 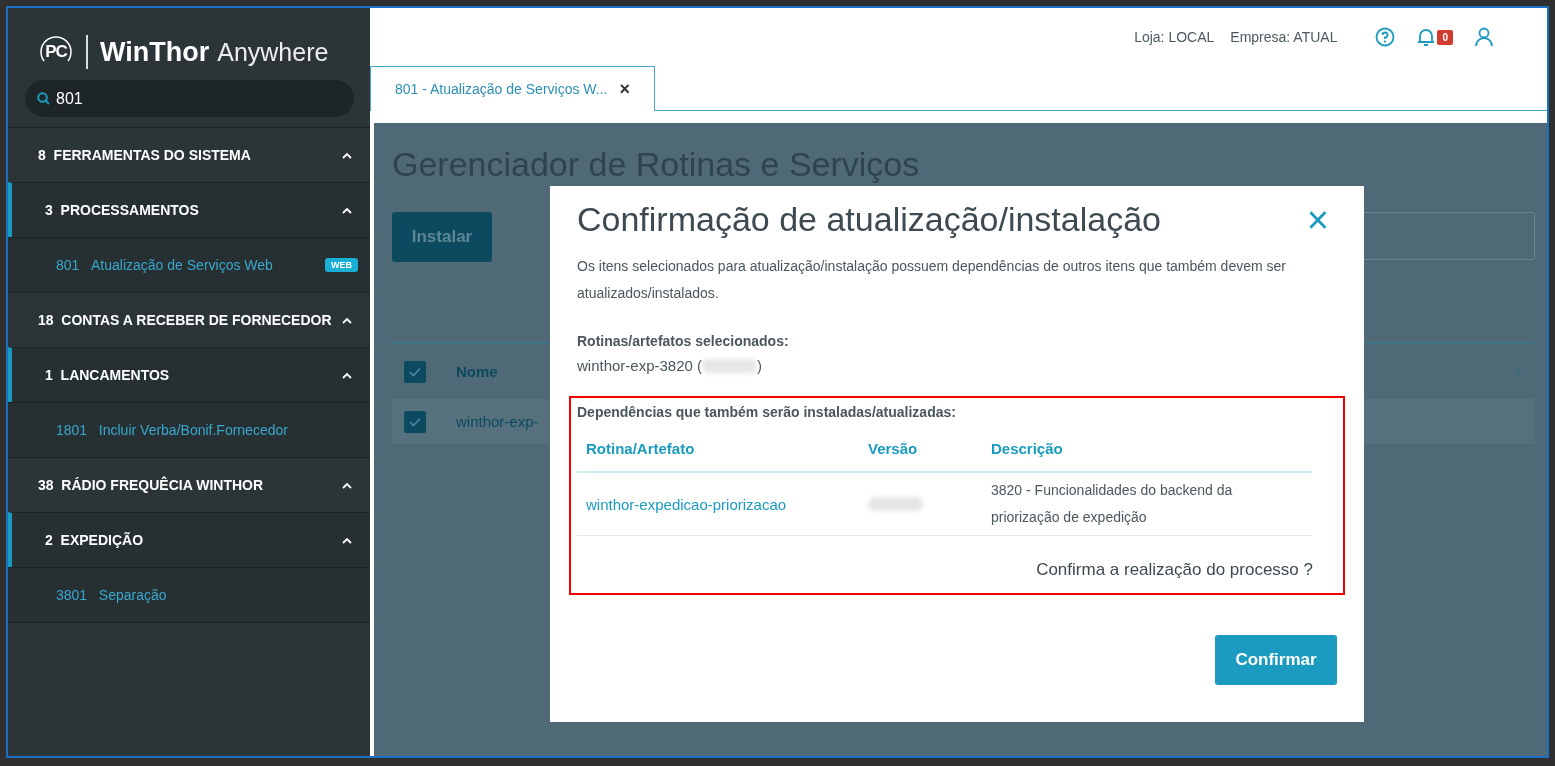 What do you see at coordinates (43, 98) in the screenshot?
I see `search-icon` at bounding box center [43, 98].